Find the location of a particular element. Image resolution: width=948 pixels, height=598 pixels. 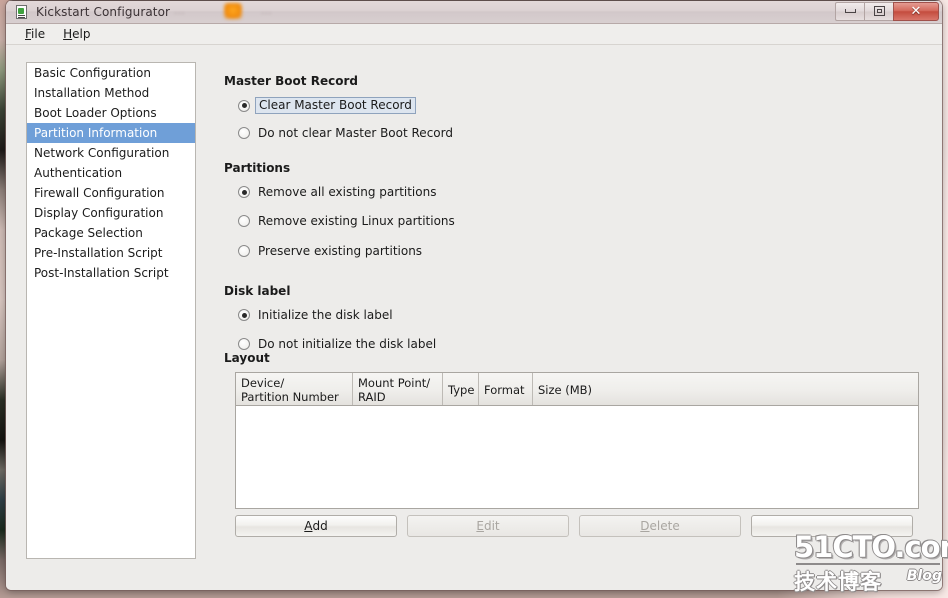

column-header-size-label: Size (MB) is located at coordinates (565, 390).